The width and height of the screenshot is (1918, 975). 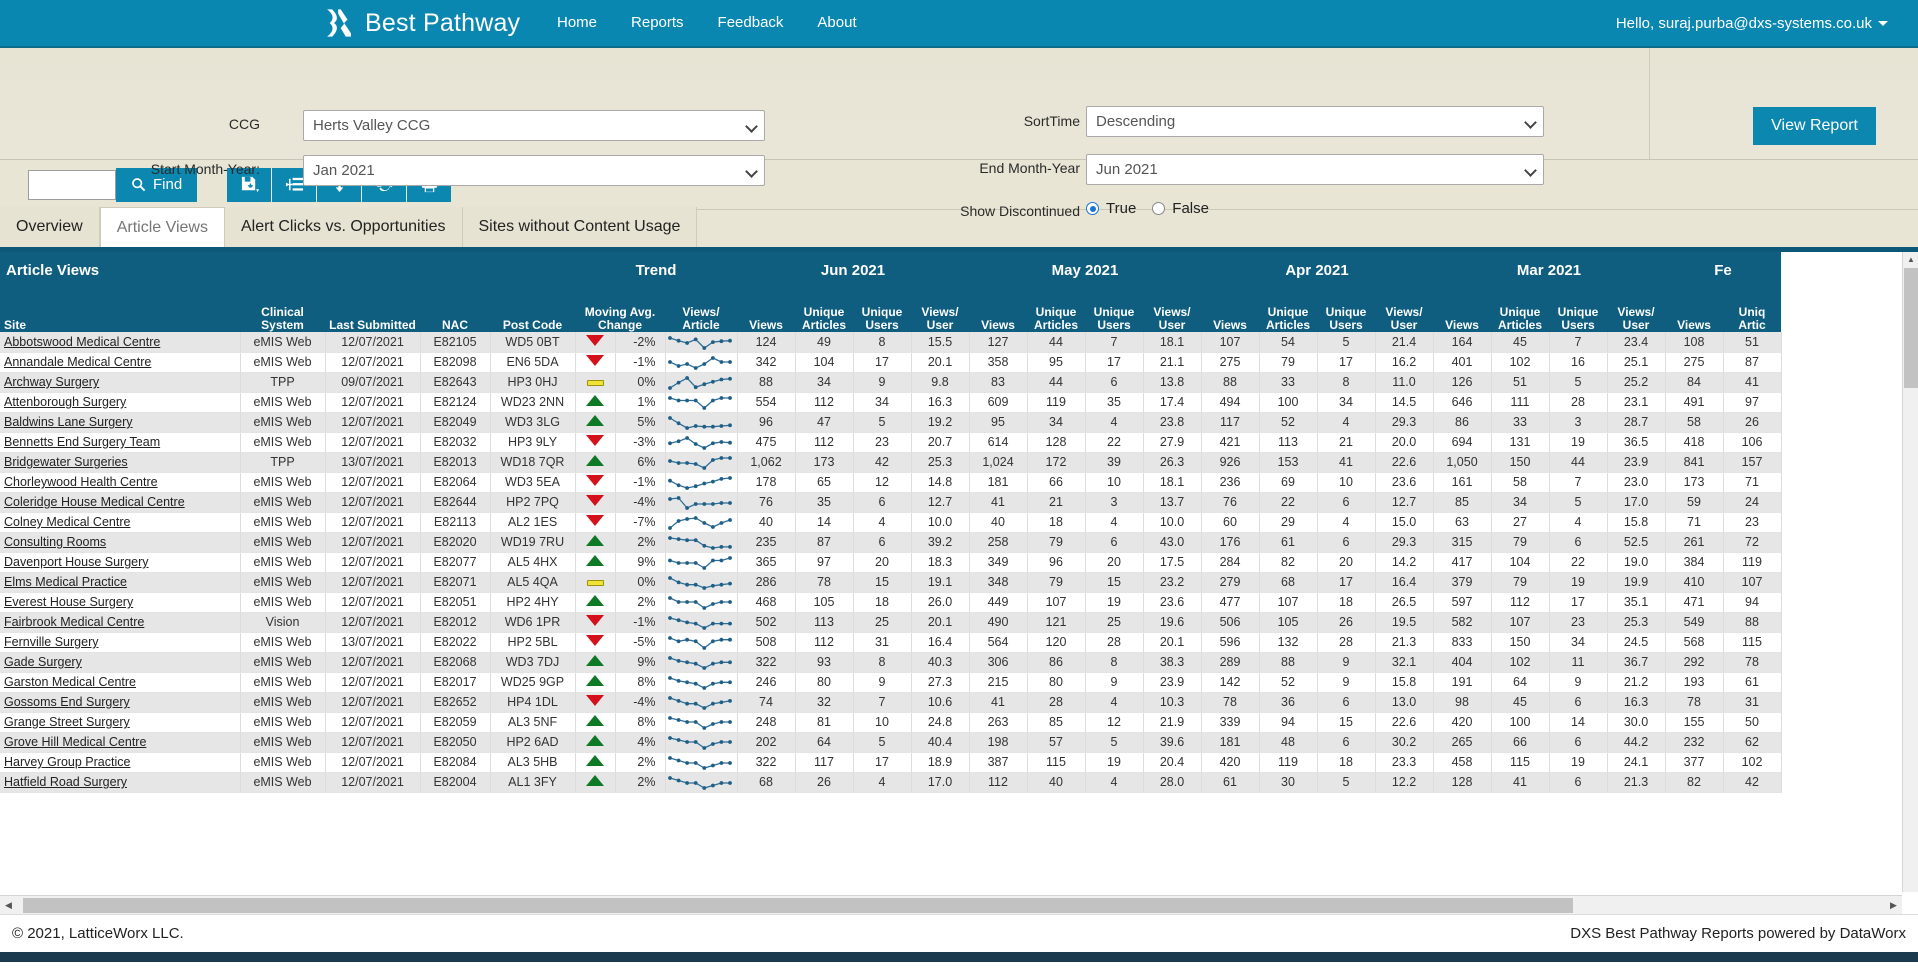 What do you see at coordinates (67, 722) in the screenshot?
I see `site-link: Grange Street Surgery` at bounding box center [67, 722].